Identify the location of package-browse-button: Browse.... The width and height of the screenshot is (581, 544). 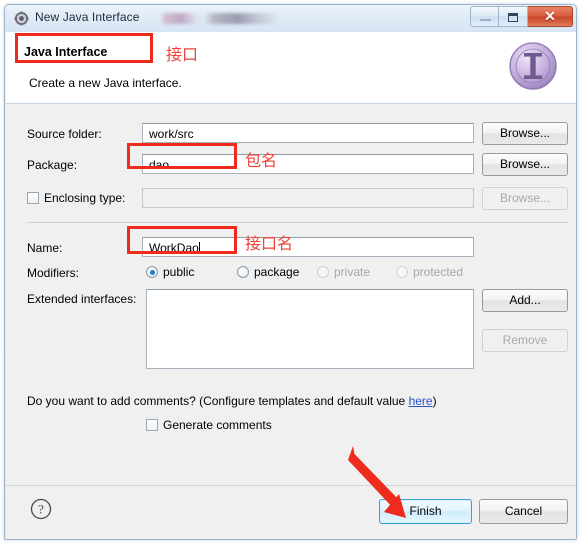
(525, 164).